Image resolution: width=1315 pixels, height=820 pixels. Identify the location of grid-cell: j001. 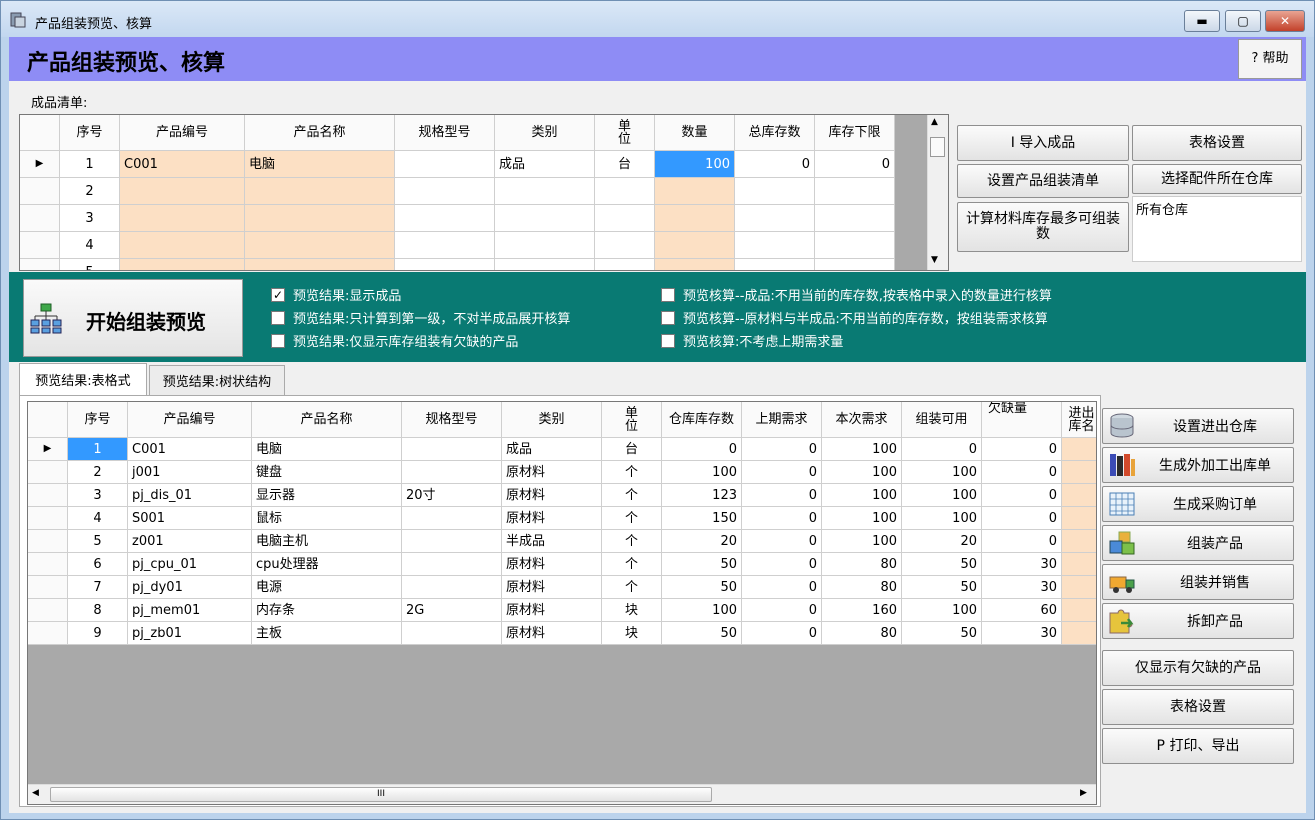
(190, 472).